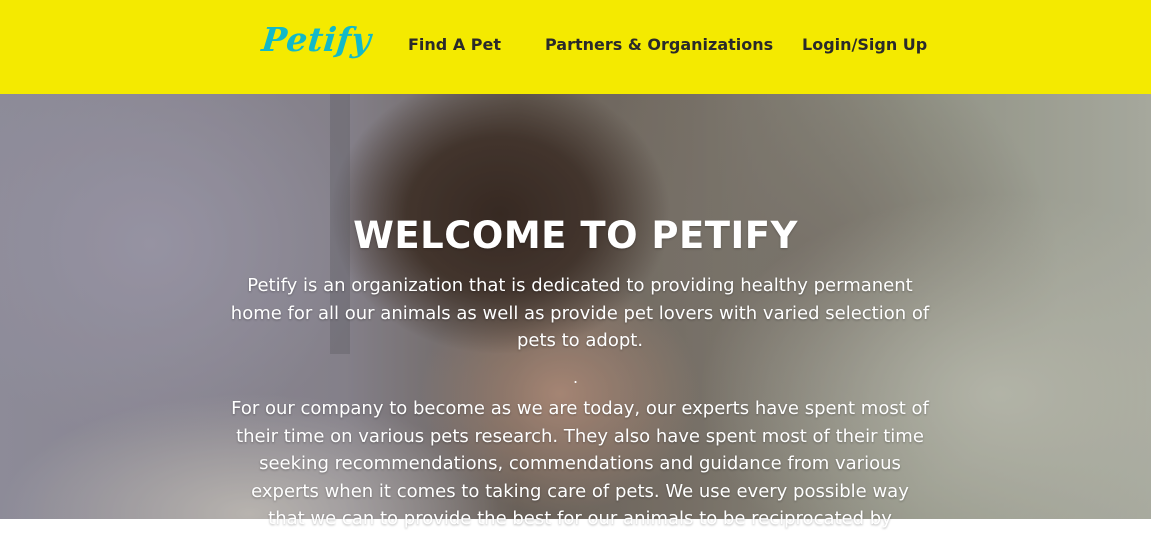 Image resolution: width=1151 pixels, height=533 pixels. What do you see at coordinates (575, 235) in the screenshot?
I see `hero-title: WELCOME TO PETIFY` at bounding box center [575, 235].